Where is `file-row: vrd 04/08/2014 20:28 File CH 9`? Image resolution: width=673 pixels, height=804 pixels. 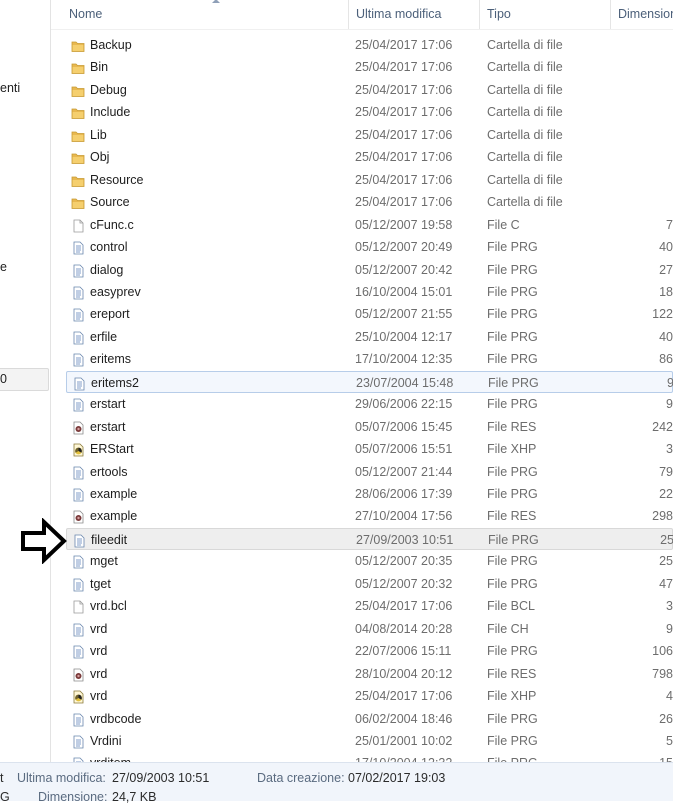 file-row: vrd 04/08/2014 20:28 File CH 9 is located at coordinates (369, 629).